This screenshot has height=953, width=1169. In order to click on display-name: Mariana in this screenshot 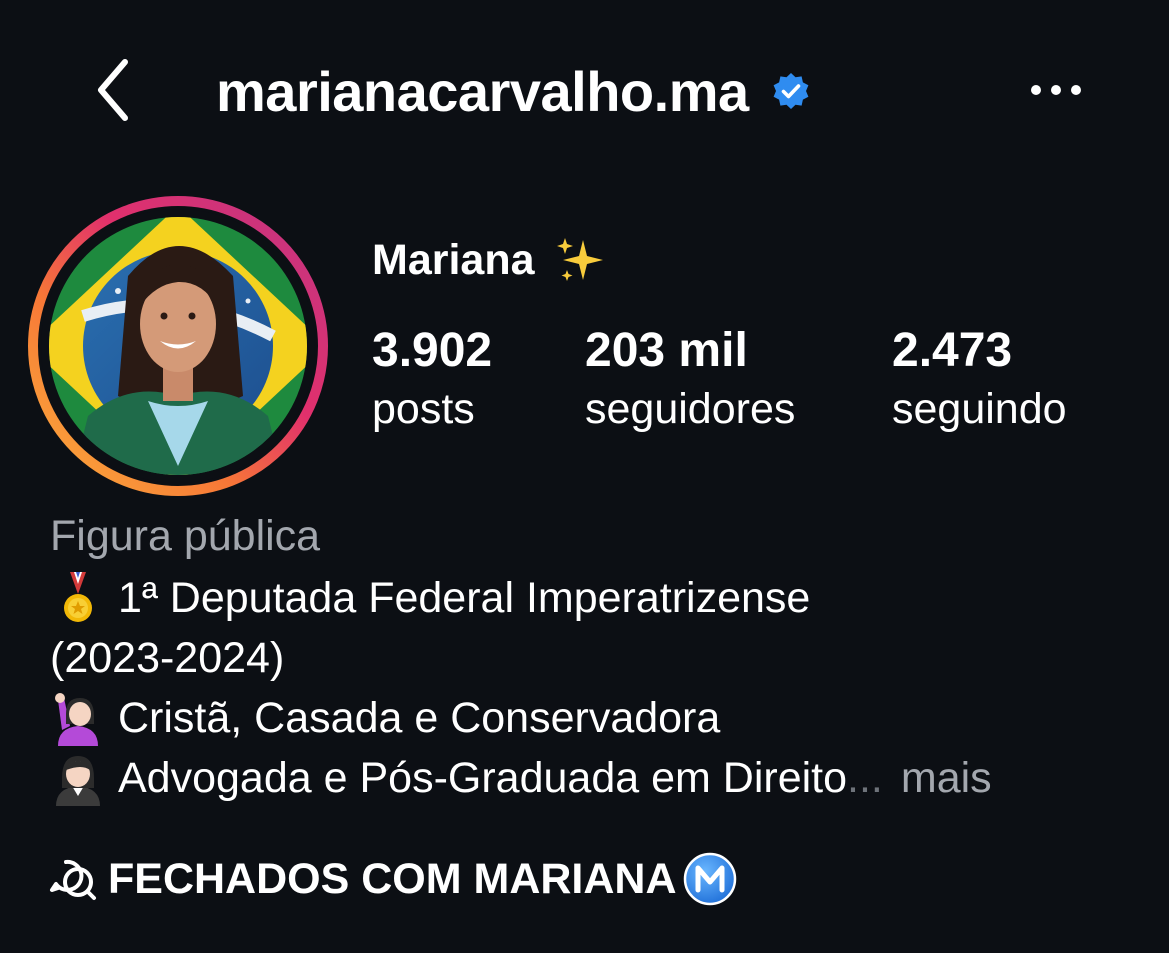, I will do `click(490, 260)`.